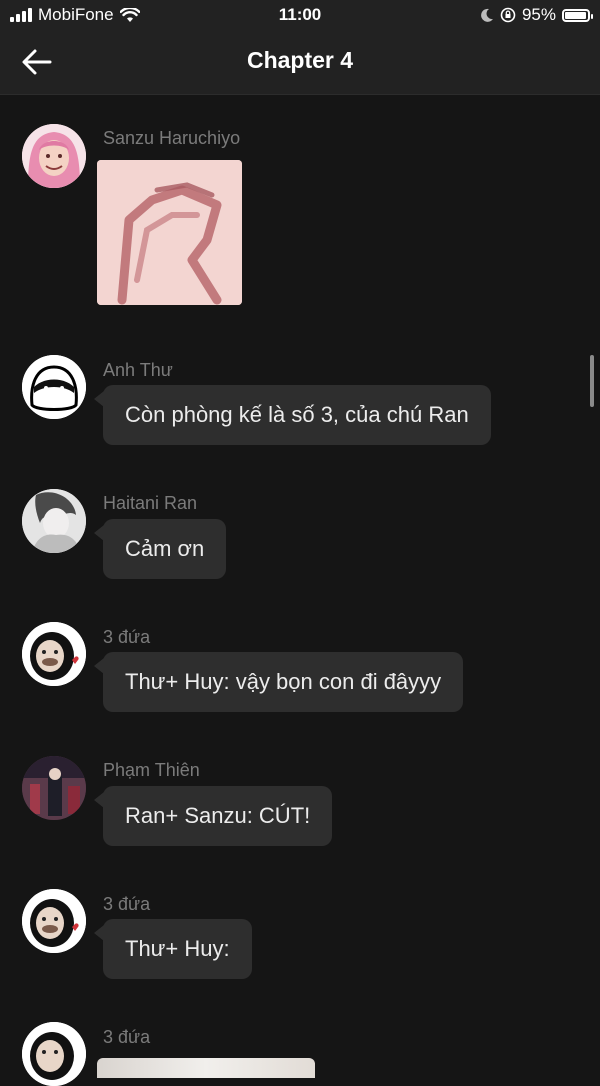 The height and width of the screenshot is (1086, 600). What do you see at coordinates (292, 415) in the screenshot?
I see `message-bubble: Còn phòng kế là số 3, của chú Ran` at bounding box center [292, 415].